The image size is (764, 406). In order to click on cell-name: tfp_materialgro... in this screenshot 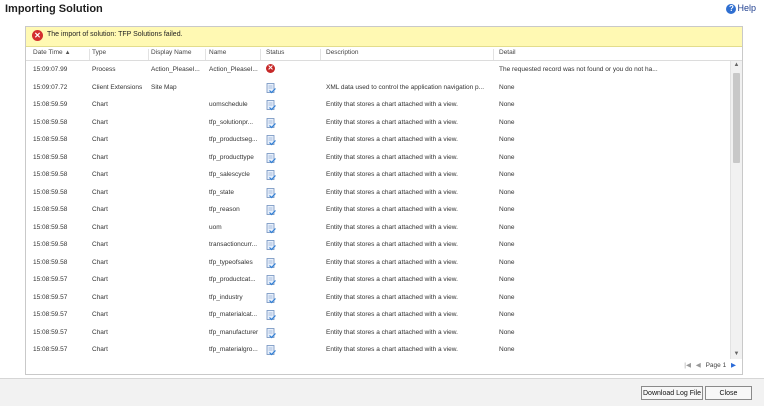, I will do `click(233, 349)`.